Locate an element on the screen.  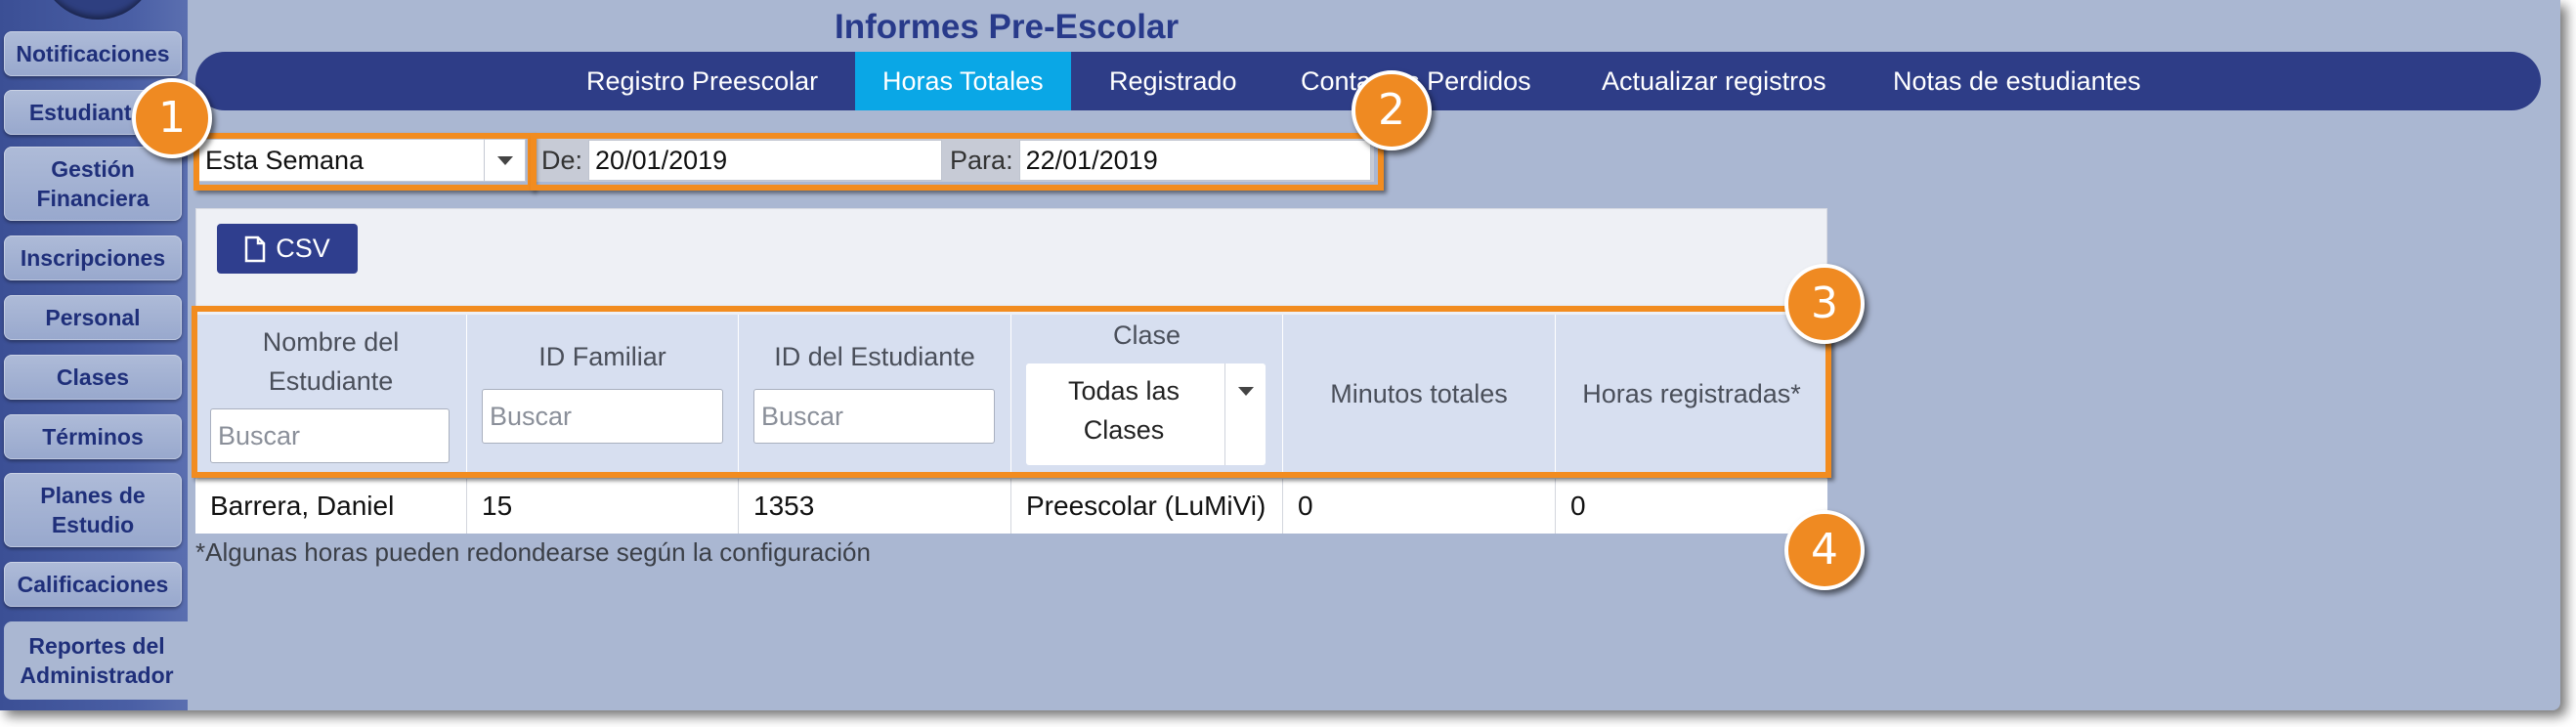
csv-export-button: CSV is located at coordinates (288, 249).